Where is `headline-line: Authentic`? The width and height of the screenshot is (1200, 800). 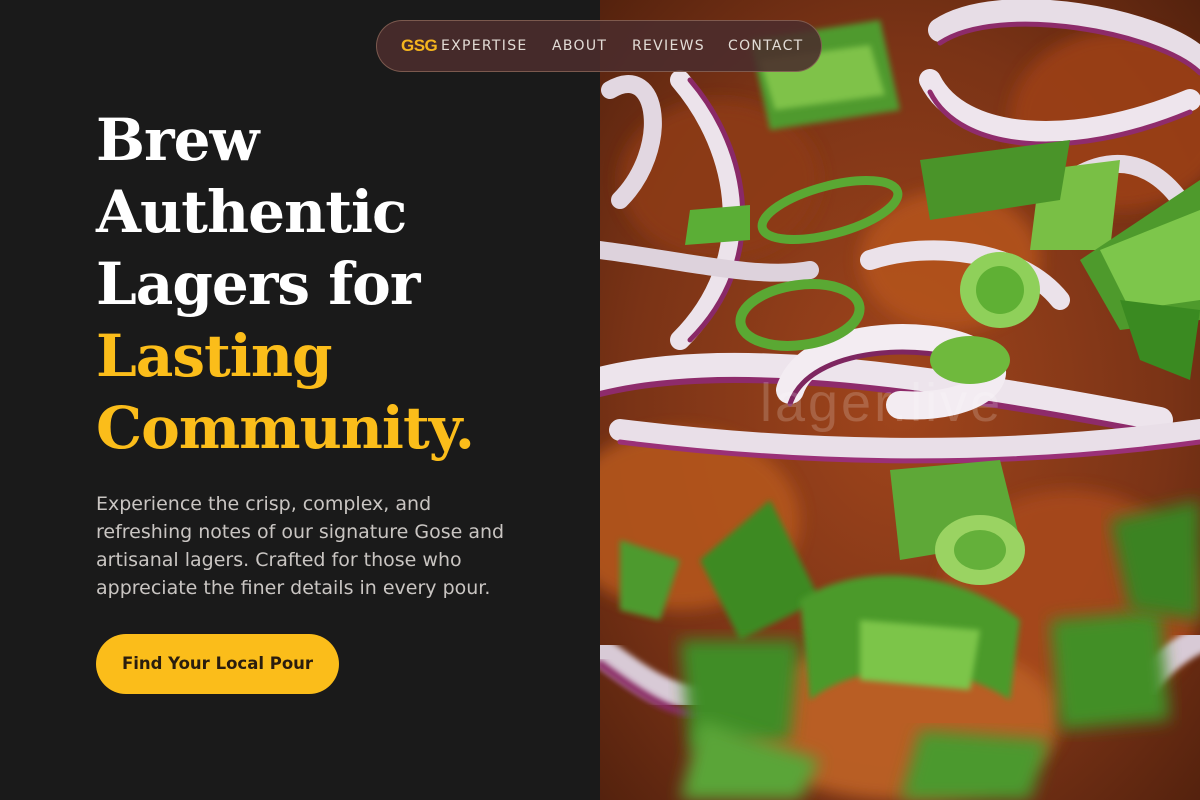
headline-line: Authentic is located at coordinates (251, 212).